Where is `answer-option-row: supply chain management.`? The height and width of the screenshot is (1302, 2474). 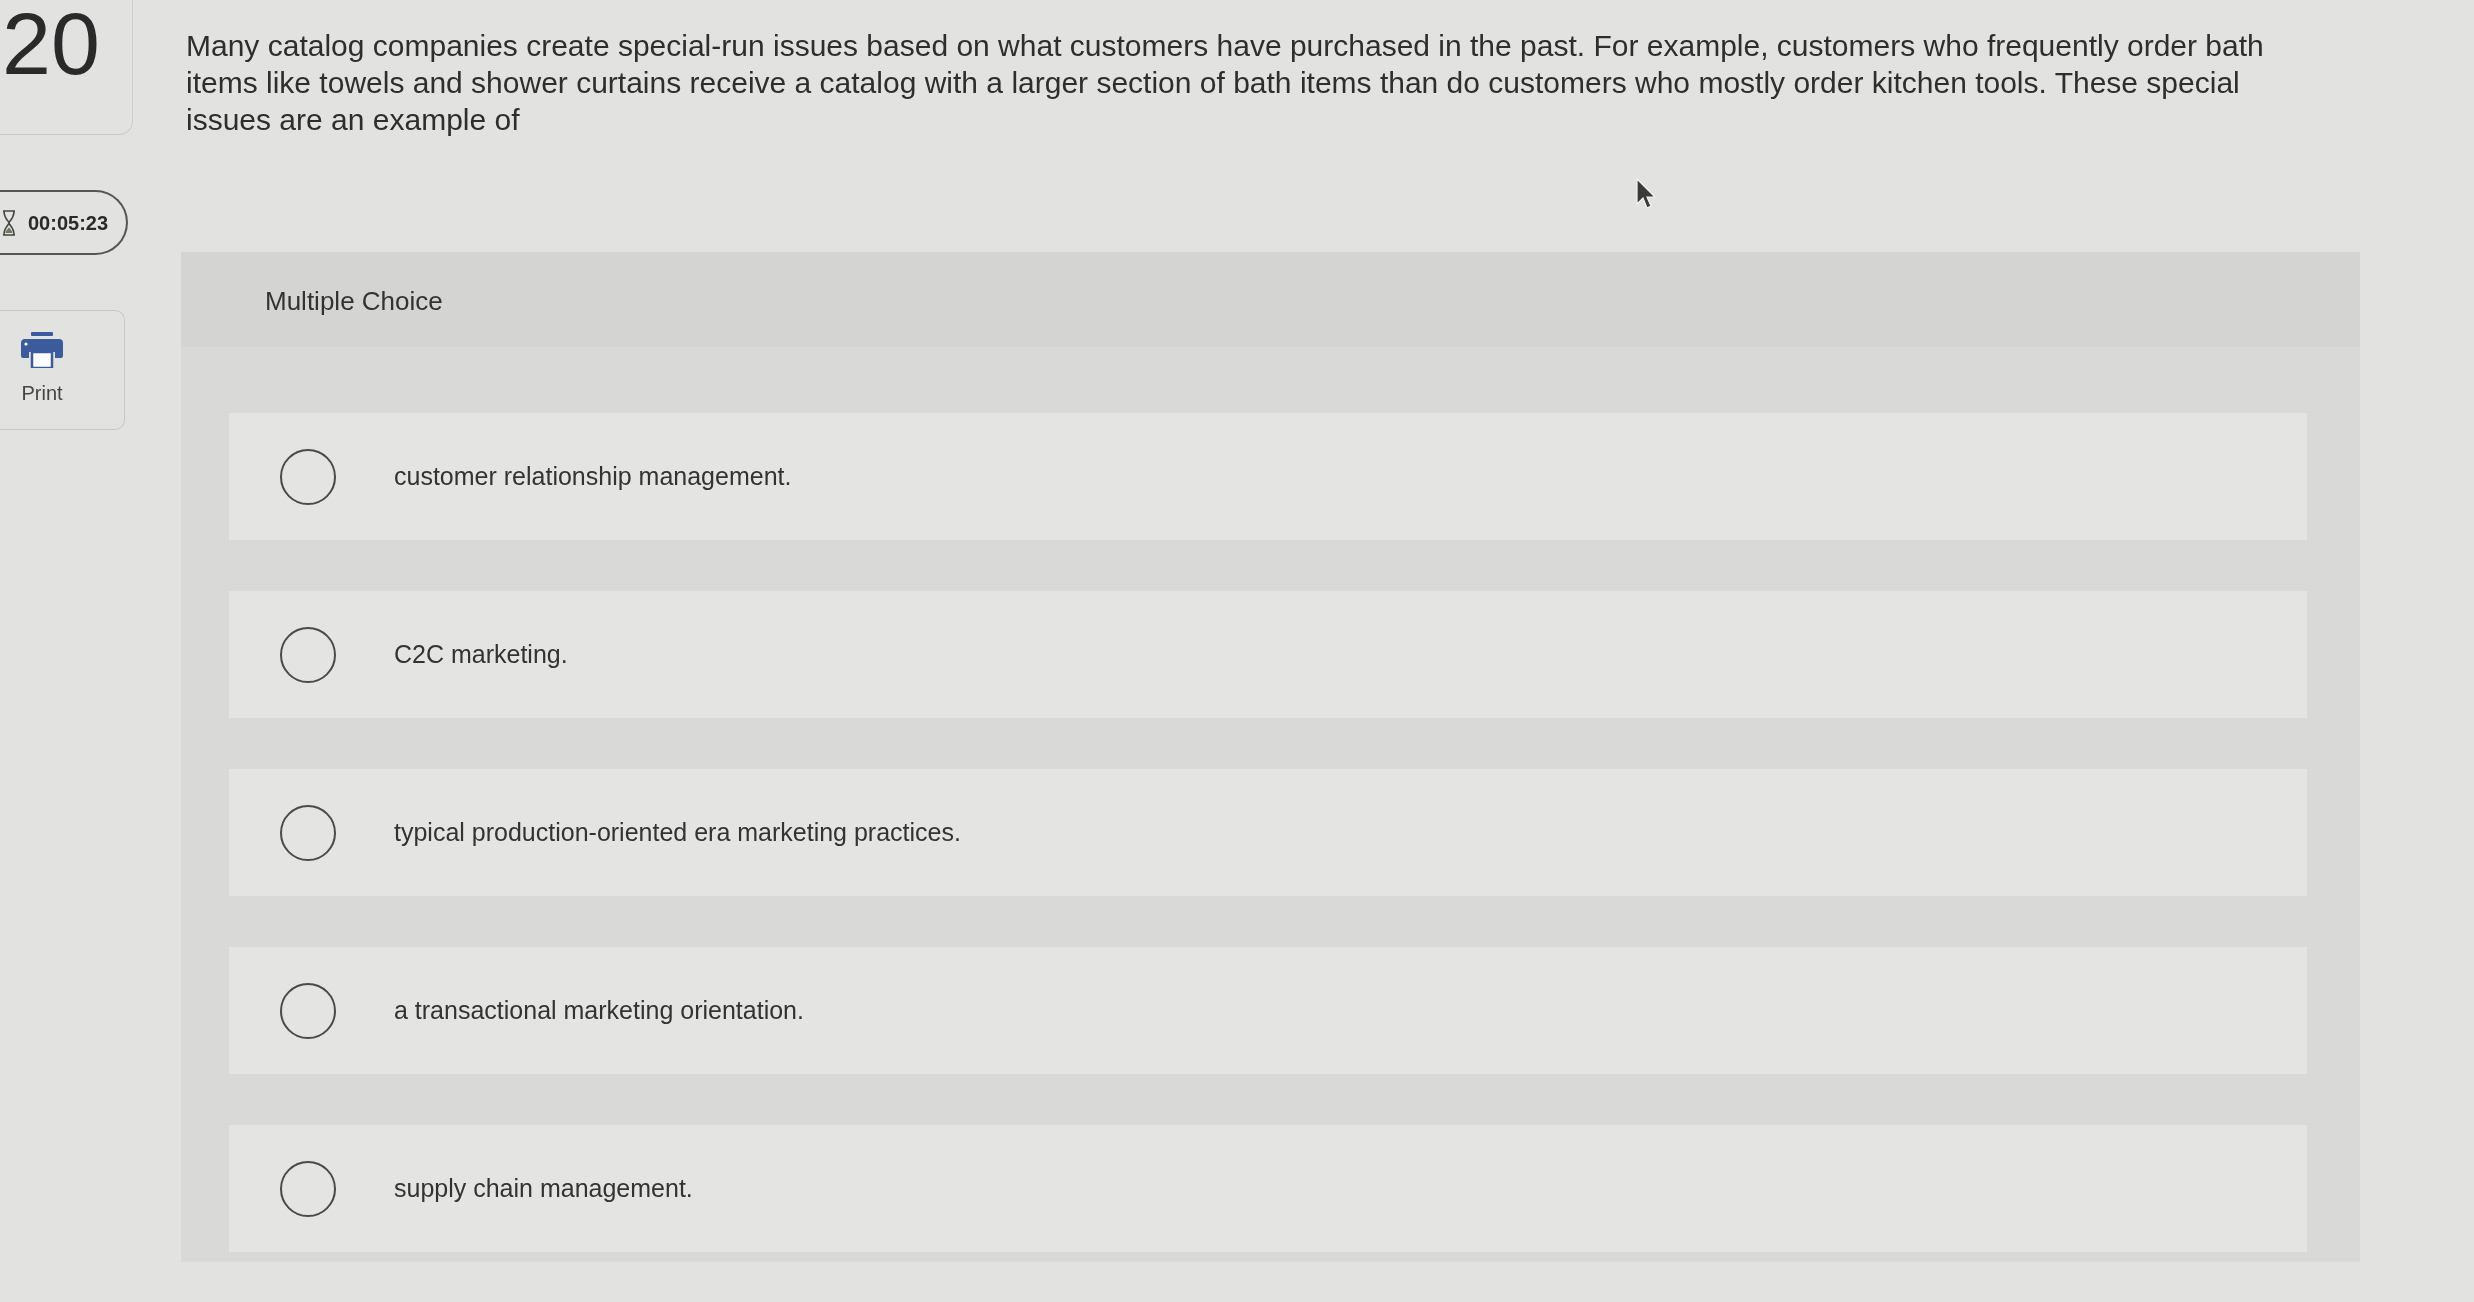
answer-option-row: supply chain management. is located at coordinates (1268, 1188).